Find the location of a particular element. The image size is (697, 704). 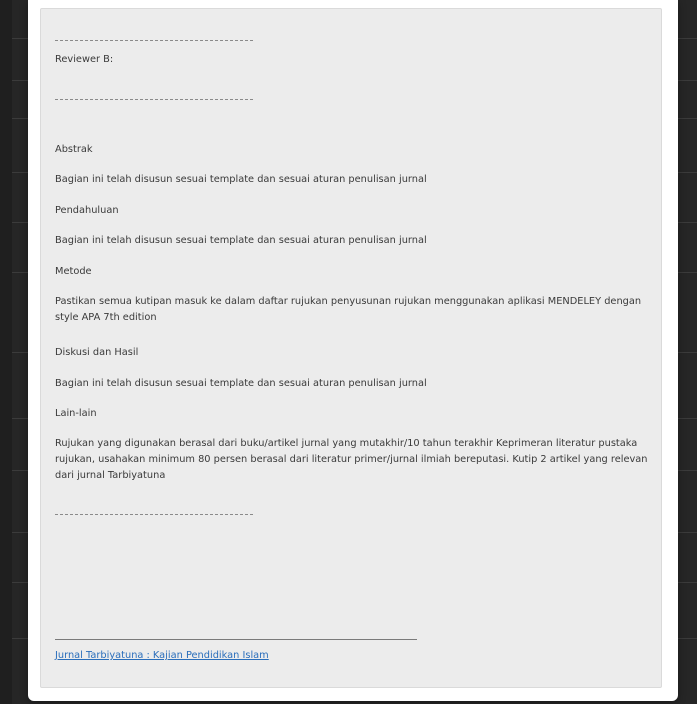

section-heading-diskusi-dan-hasil: Diskusi dan Hasil is located at coordinates (97, 352).